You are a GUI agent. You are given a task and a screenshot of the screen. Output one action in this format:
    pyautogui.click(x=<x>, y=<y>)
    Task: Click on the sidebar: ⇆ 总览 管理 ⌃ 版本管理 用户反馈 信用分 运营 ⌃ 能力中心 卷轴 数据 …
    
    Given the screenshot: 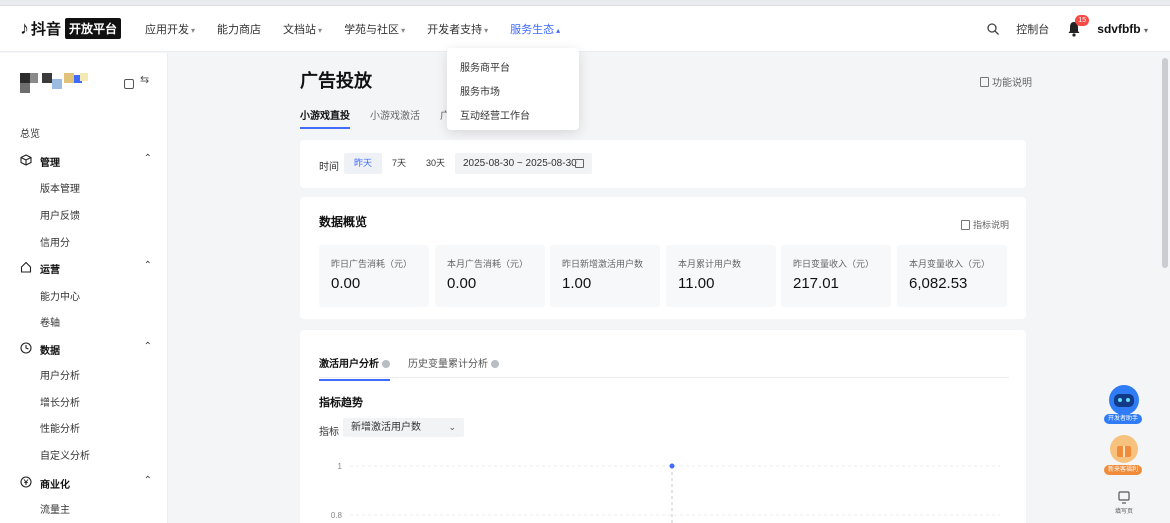 What is the action you would take?
    pyautogui.click(x=84, y=288)
    